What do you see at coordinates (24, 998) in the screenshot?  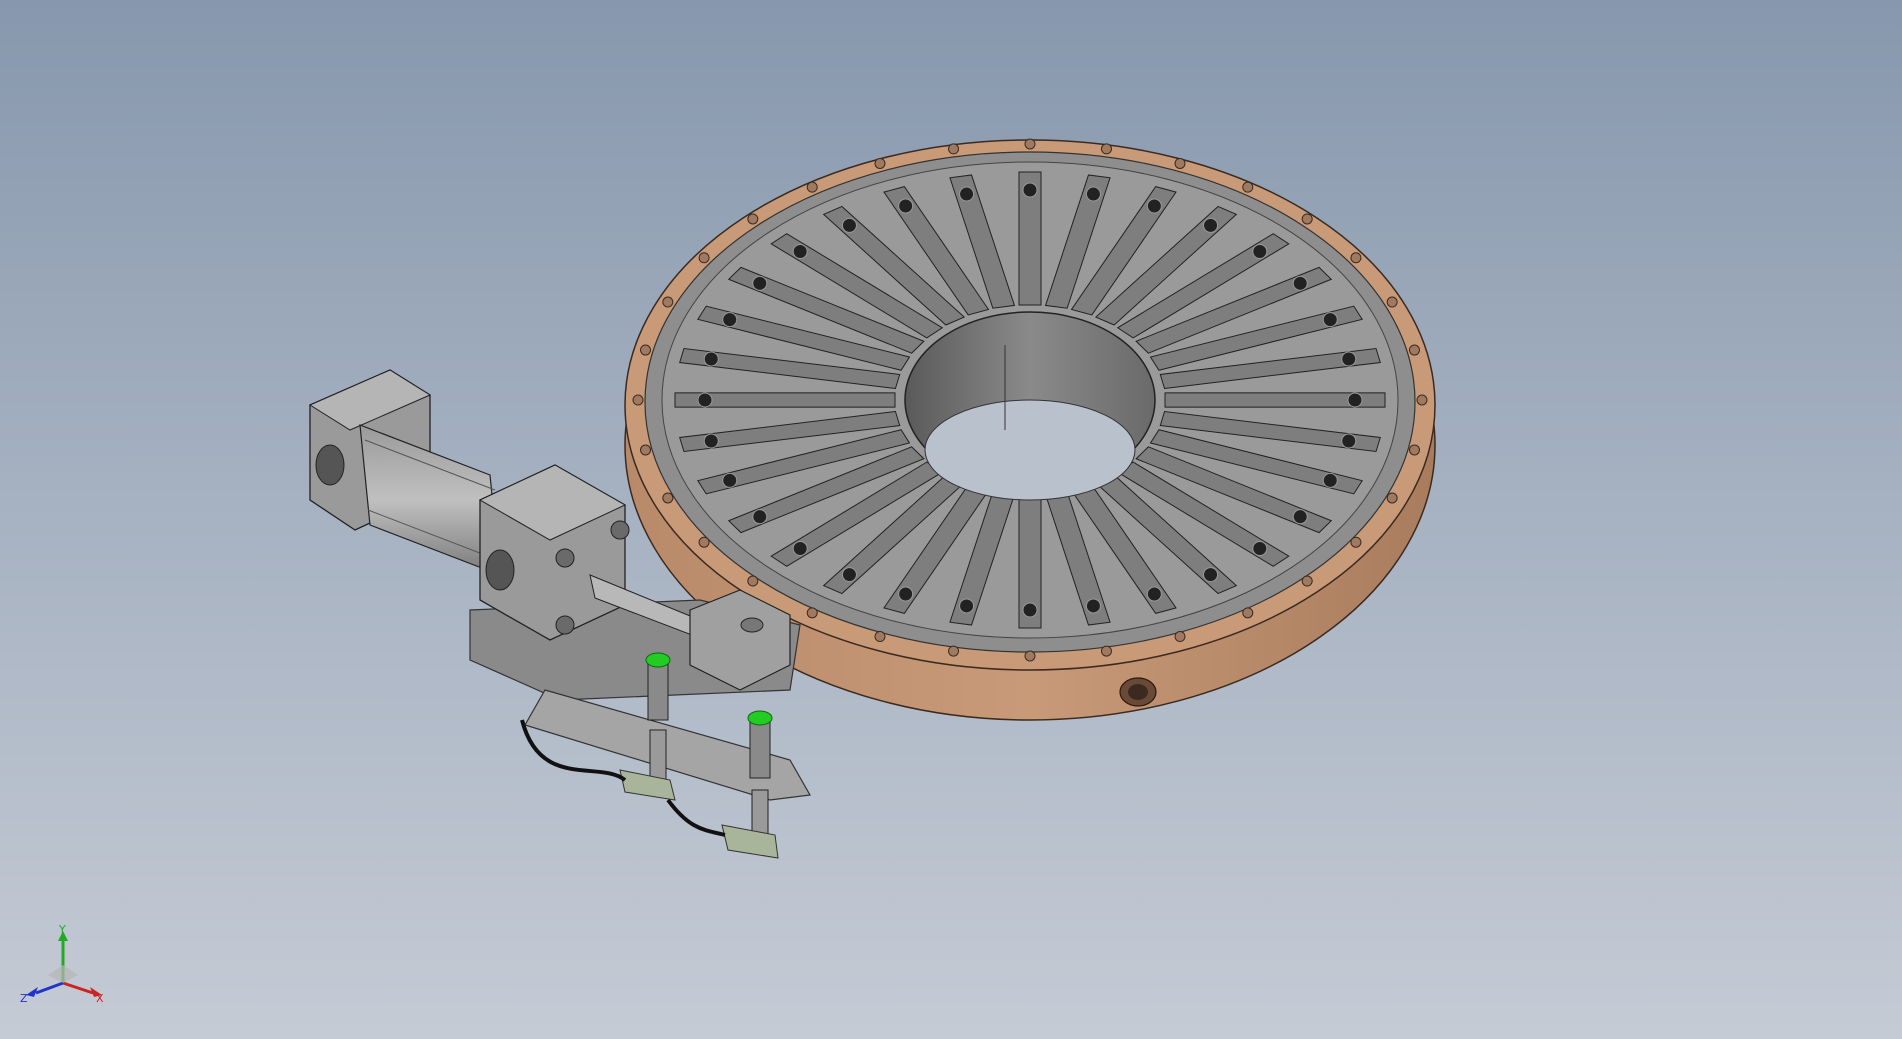 I see `triad-z-label: Z` at bounding box center [24, 998].